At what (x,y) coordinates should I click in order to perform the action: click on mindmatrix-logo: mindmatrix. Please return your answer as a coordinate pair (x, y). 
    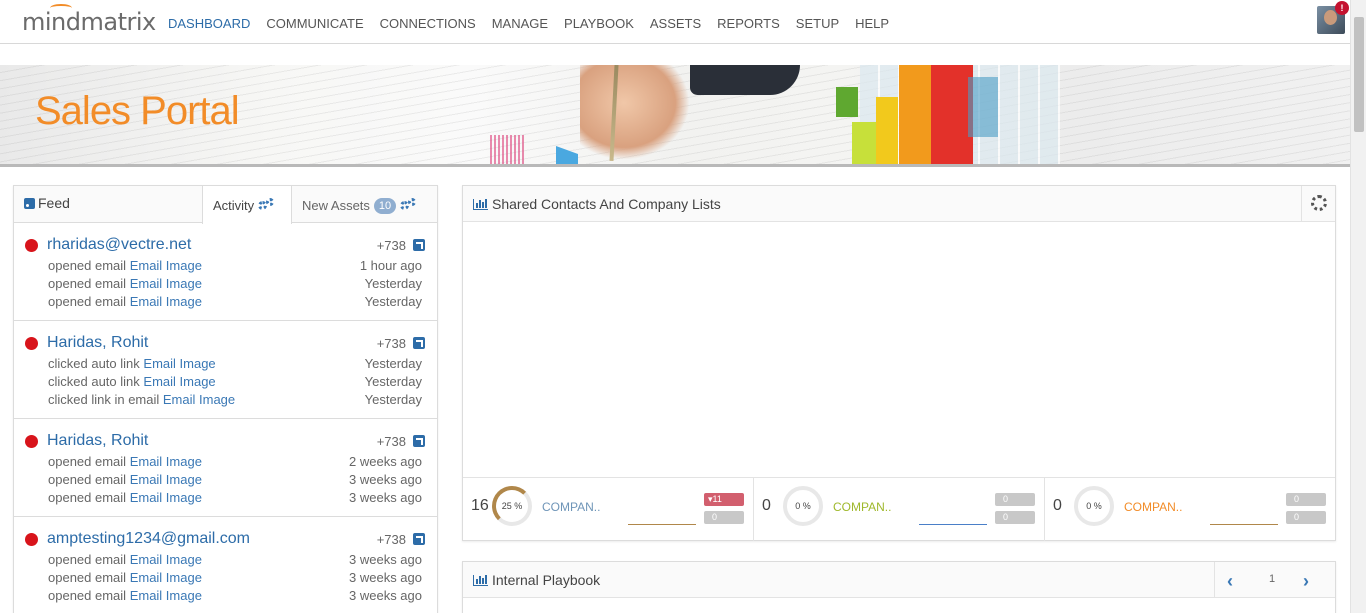
    Looking at the image, I should click on (89, 20).